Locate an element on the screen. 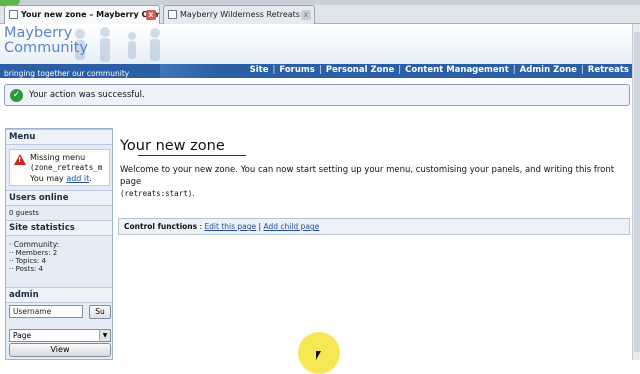 This screenshot has width=640, height=374. add-menu-link: add it is located at coordinates (77, 178).